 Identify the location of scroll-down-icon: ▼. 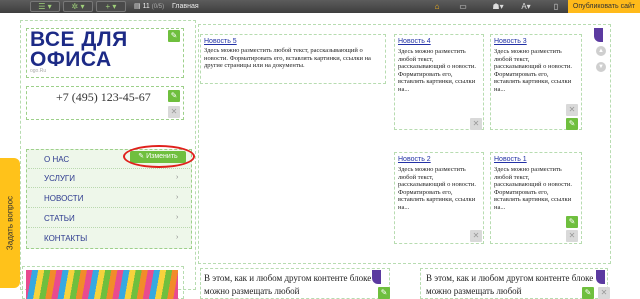
(601, 67).